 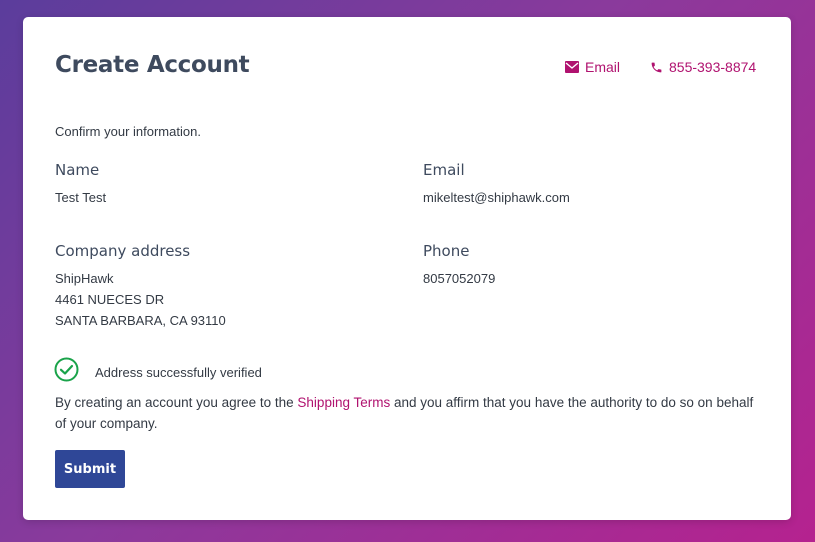 What do you see at coordinates (152, 65) in the screenshot?
I see `page-title: Create Account` at bounding box center [152, 65].